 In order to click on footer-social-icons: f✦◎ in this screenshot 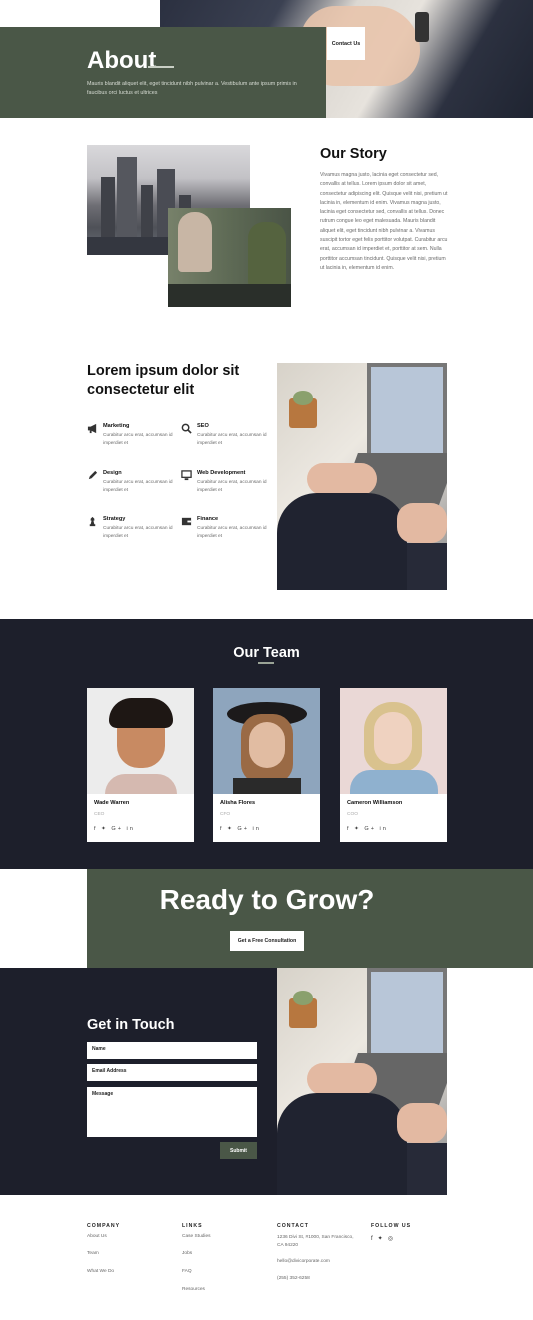, I will do `click(384, 1238)`.